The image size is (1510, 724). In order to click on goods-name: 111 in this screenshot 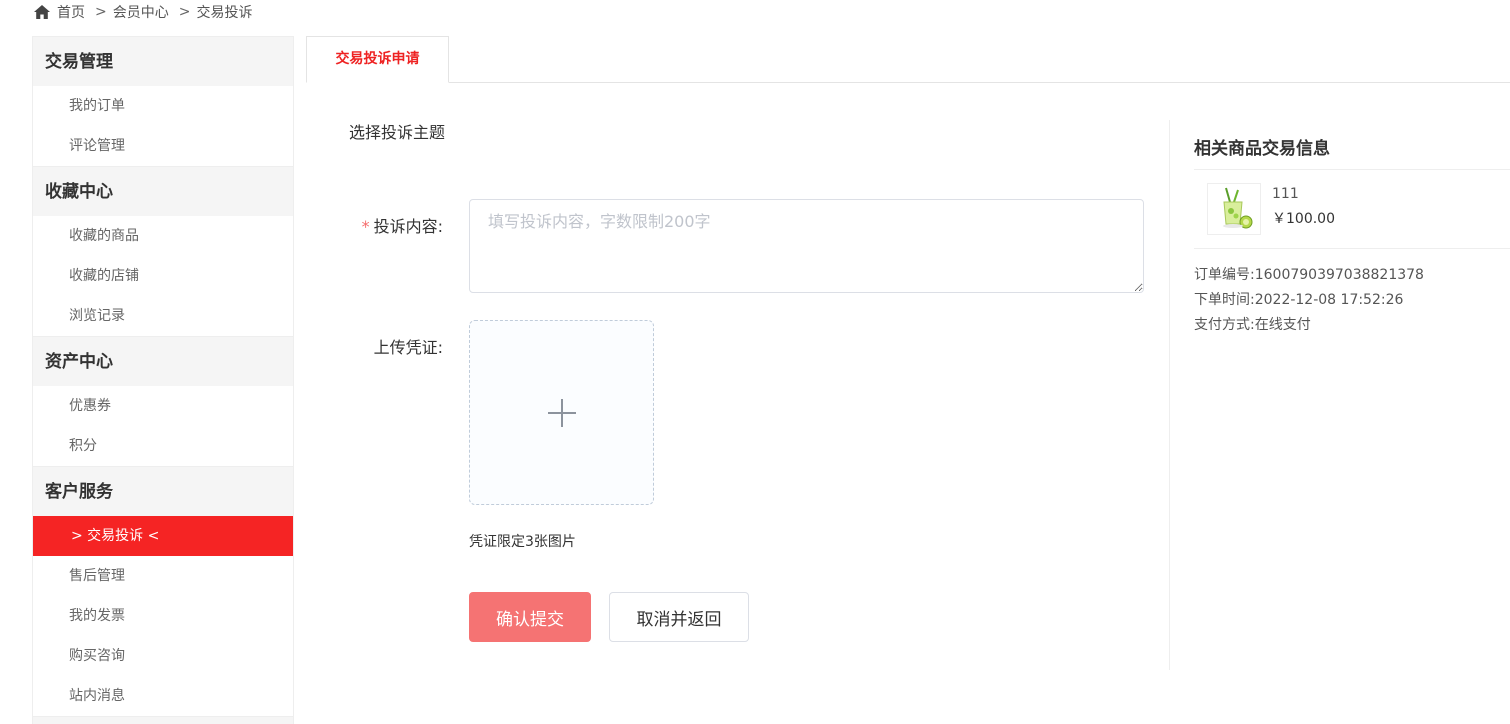, I will do `click(1285, 194)`.